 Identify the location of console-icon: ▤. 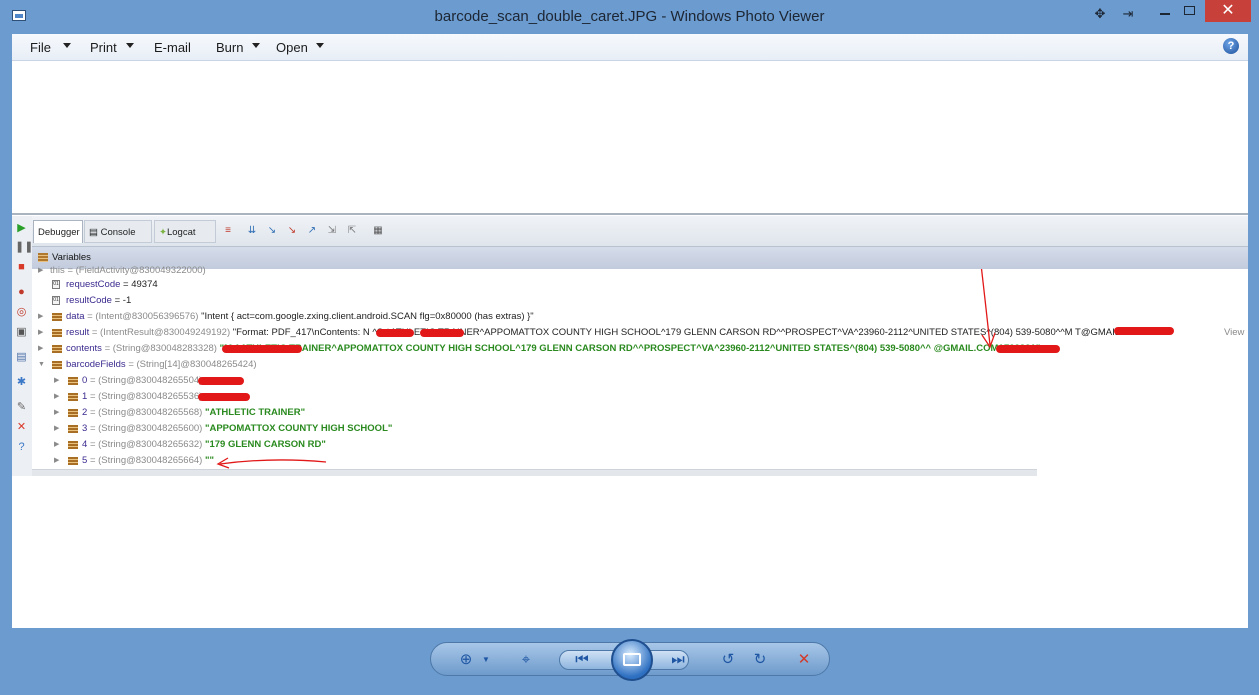
(95, 232).